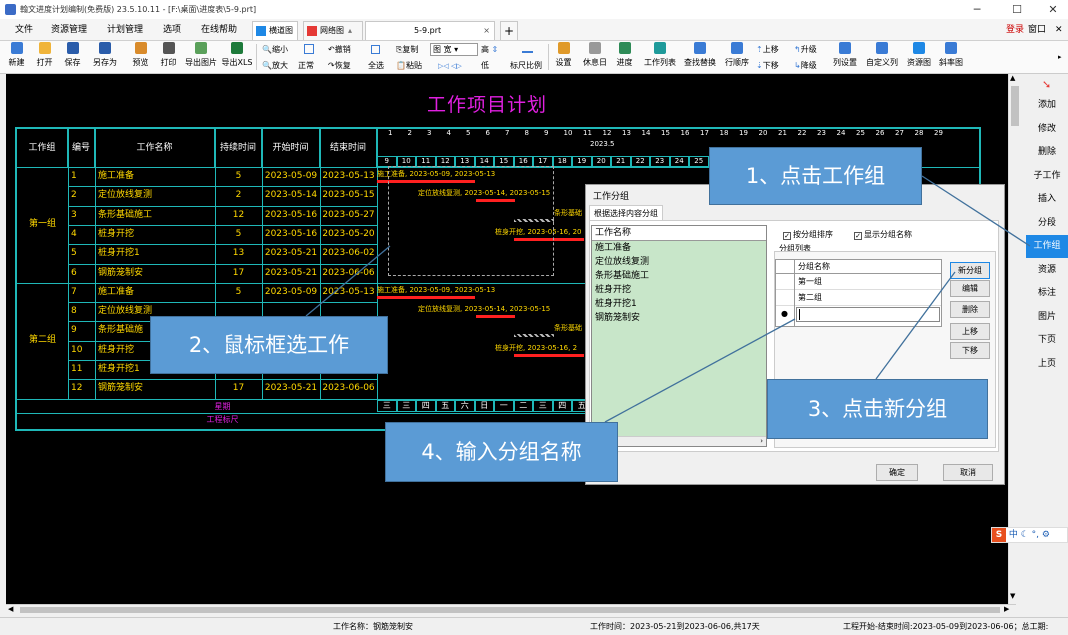  Describe the element at coordinates (373, 626) in the screenshot. I see `status-work-name: 工作名称：钢筋笼制安` at that location.